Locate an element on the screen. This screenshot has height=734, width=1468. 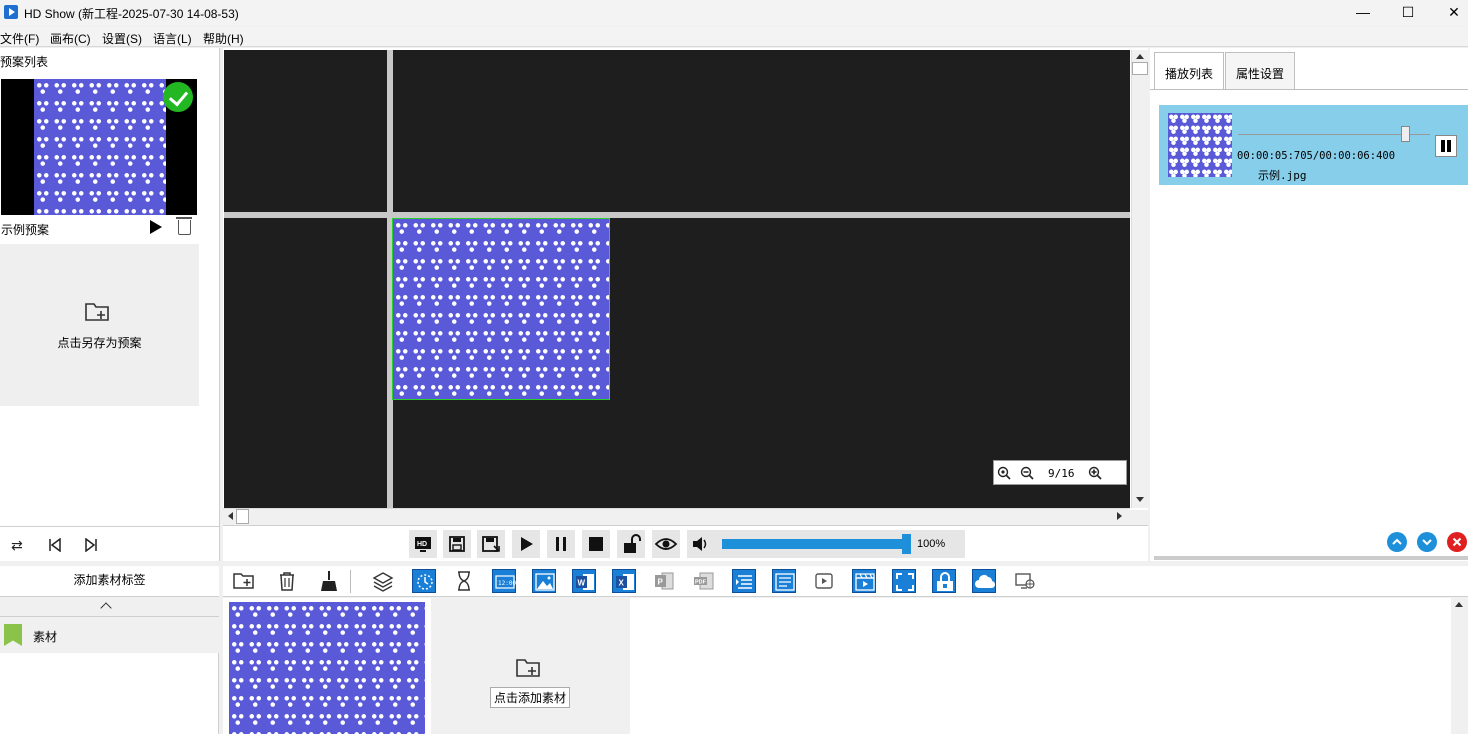
camera-material-button is located at coordinates (944, 581).